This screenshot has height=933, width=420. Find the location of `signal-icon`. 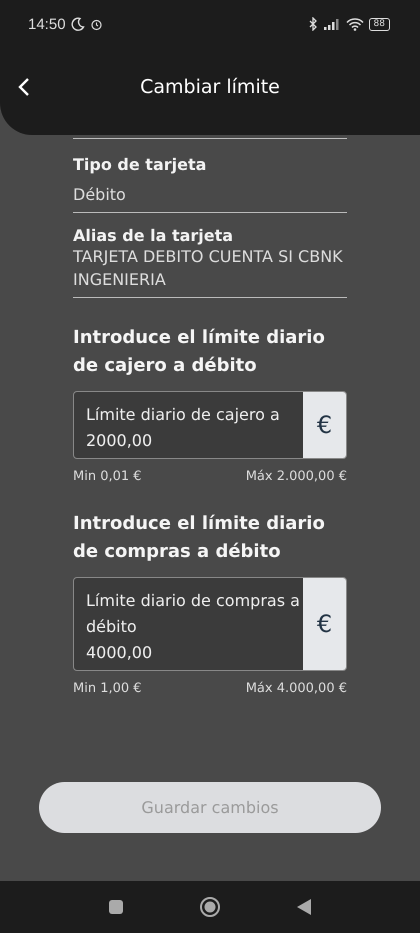

signal-icon is located at coordinates (331, 24).